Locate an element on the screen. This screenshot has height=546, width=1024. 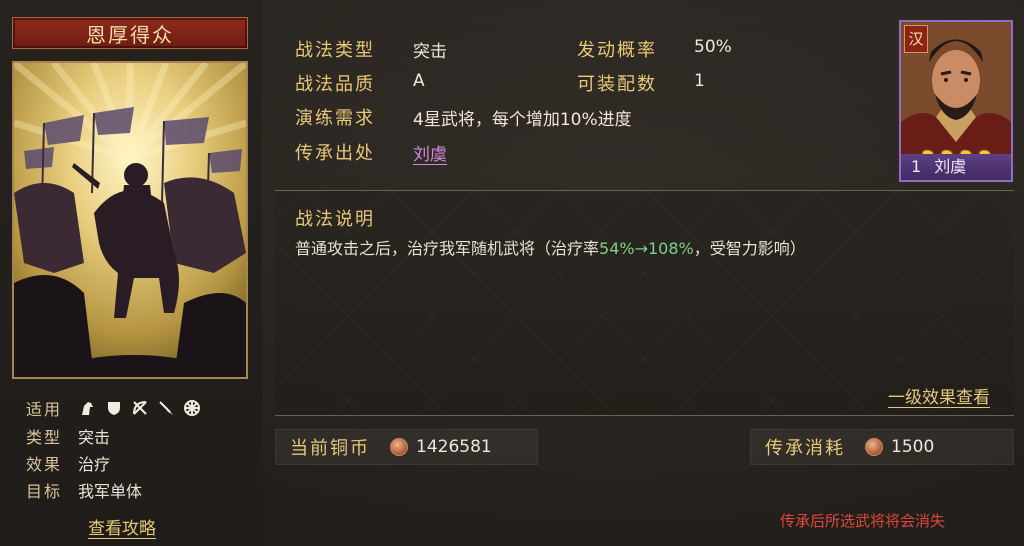
inherit-cost-box: 传承消耗 1500 is located at coordinates (882, 447).